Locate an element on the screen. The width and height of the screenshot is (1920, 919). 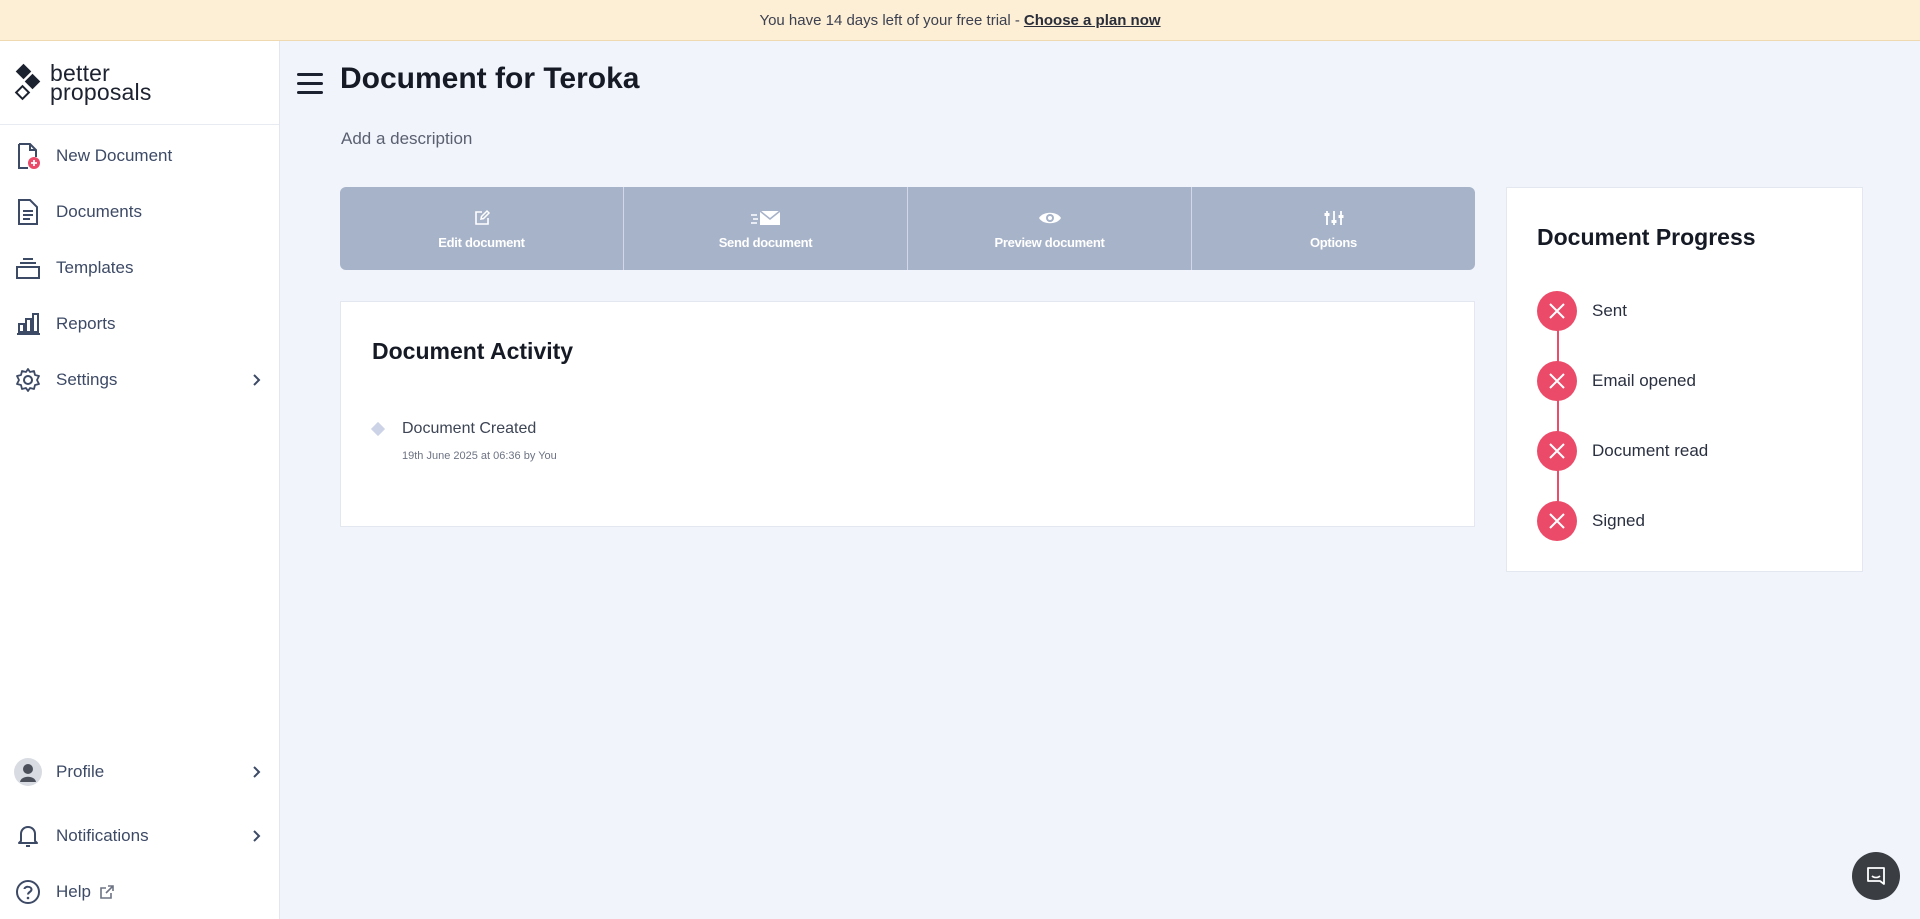
templates-icon is located at coordinates (28, 268).